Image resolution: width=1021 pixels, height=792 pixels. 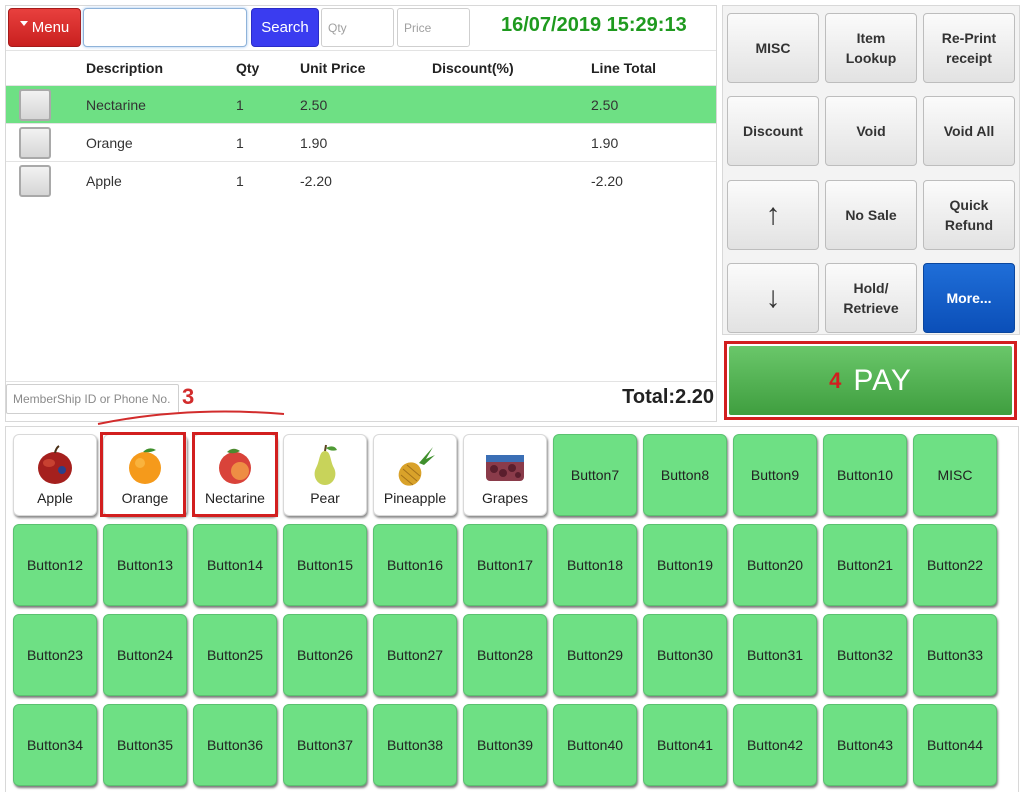 What do you see at coordinates (595, 565) in the screenshot?
I see `item-button-18: Button18` at bounding box center [595, 565].